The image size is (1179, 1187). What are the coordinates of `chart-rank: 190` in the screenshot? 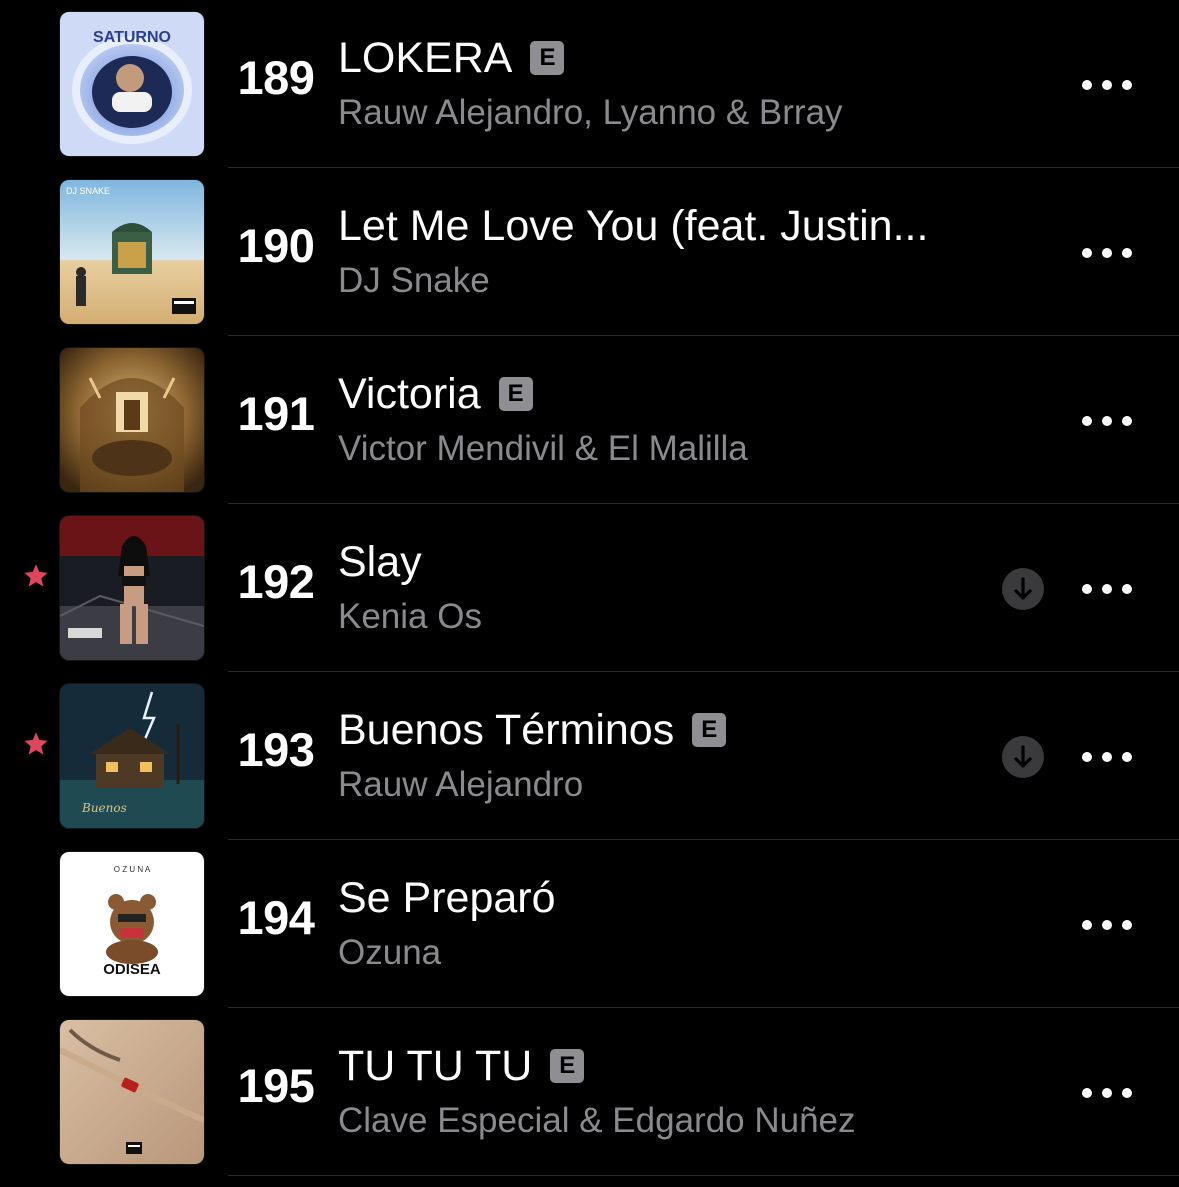 It's located at (276, 245).